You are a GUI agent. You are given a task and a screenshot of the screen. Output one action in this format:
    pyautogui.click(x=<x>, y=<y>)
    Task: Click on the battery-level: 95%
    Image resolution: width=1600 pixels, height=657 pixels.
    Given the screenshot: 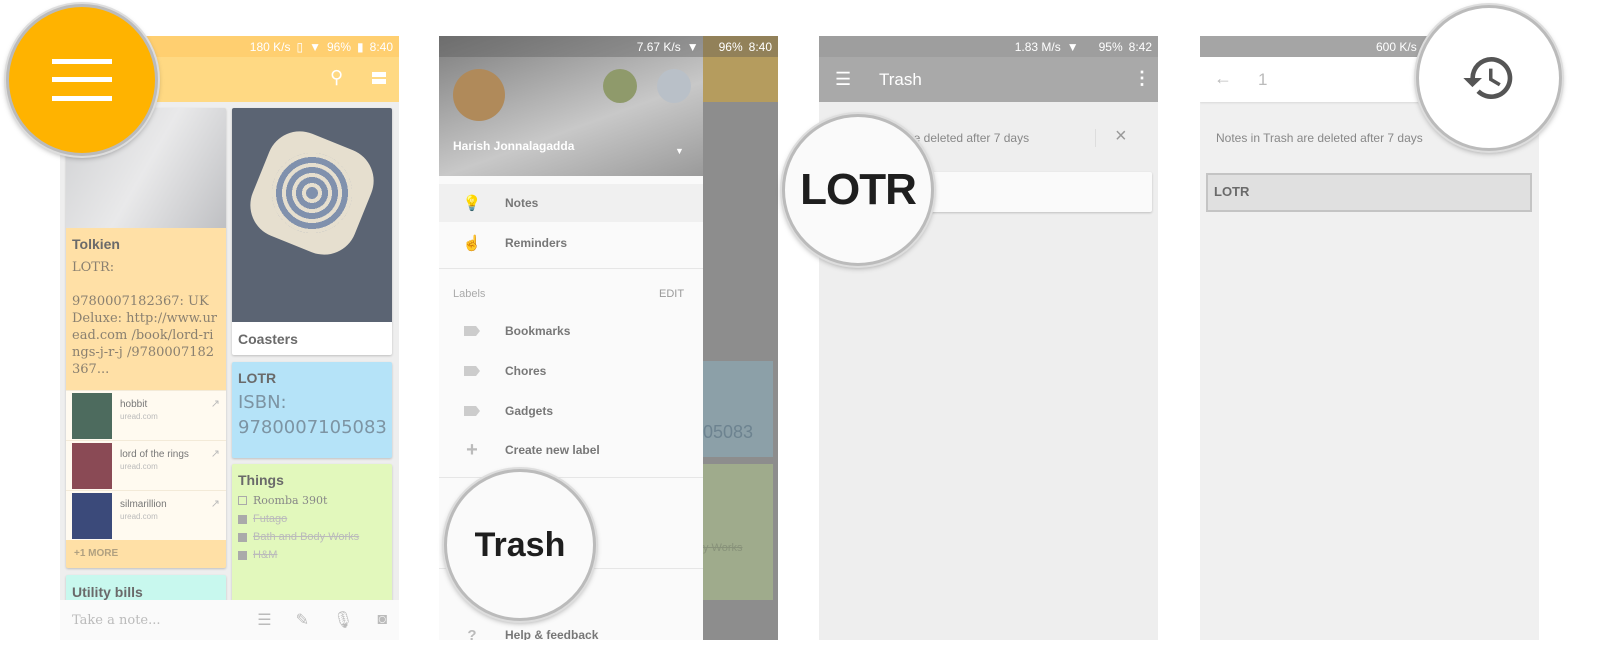 What is the action you would take?
    pyautogui.click(x=1110, y=46)
    